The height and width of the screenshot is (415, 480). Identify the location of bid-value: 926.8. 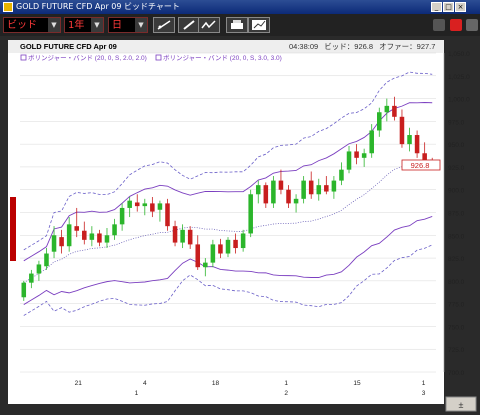
(363, 46).